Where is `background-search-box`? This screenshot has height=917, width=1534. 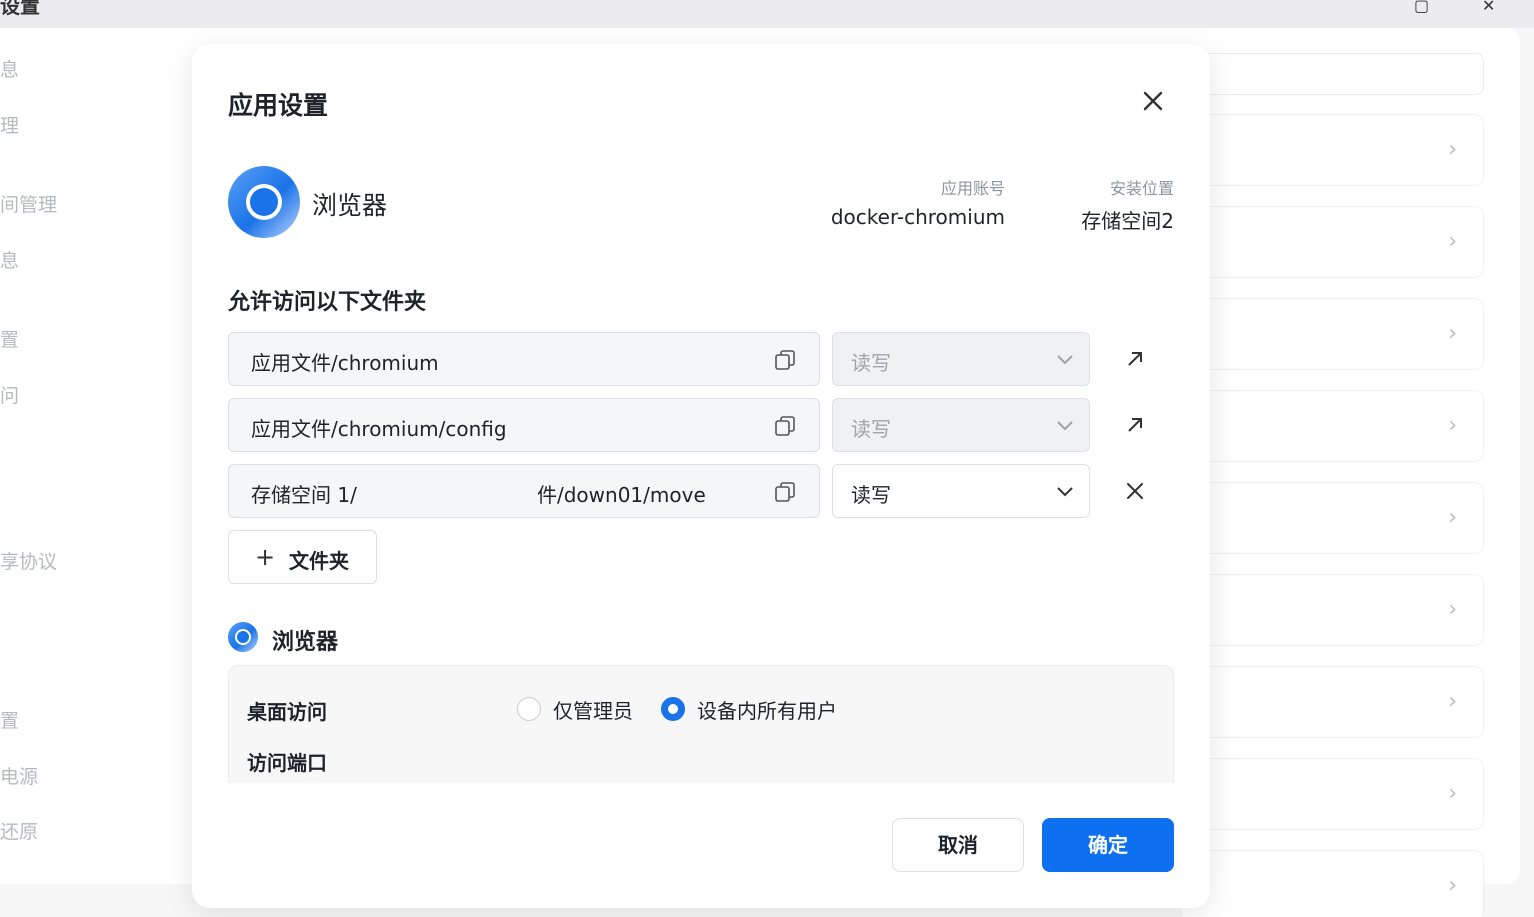
background-search-box is located at coordinates (1342, 74).